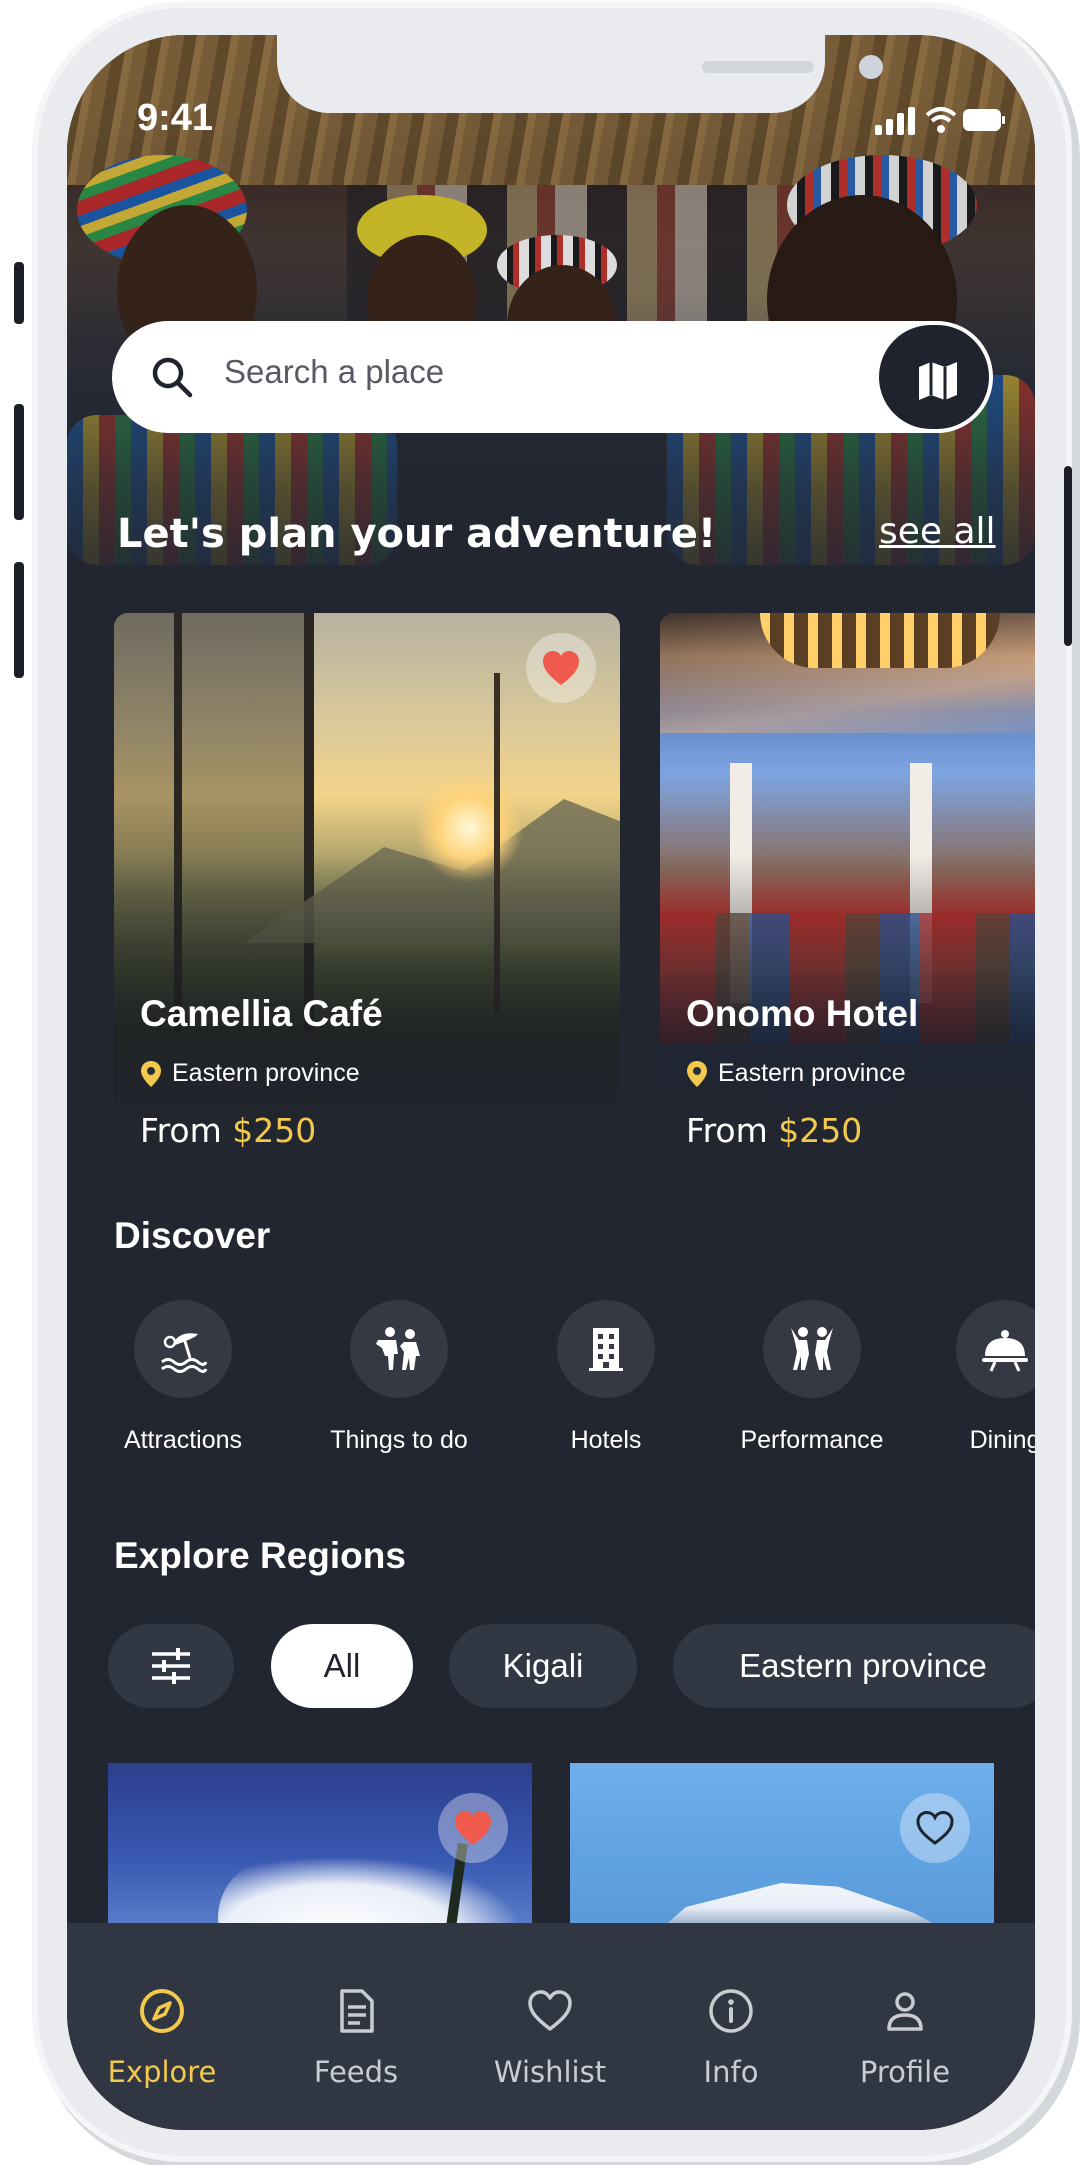 The width and height of the screenshot is (1082, 2165). What do you see at coordinates (1005, 1351) in the screenshot?
I see `cloche-icon` at bounding box center [1005, 1351].